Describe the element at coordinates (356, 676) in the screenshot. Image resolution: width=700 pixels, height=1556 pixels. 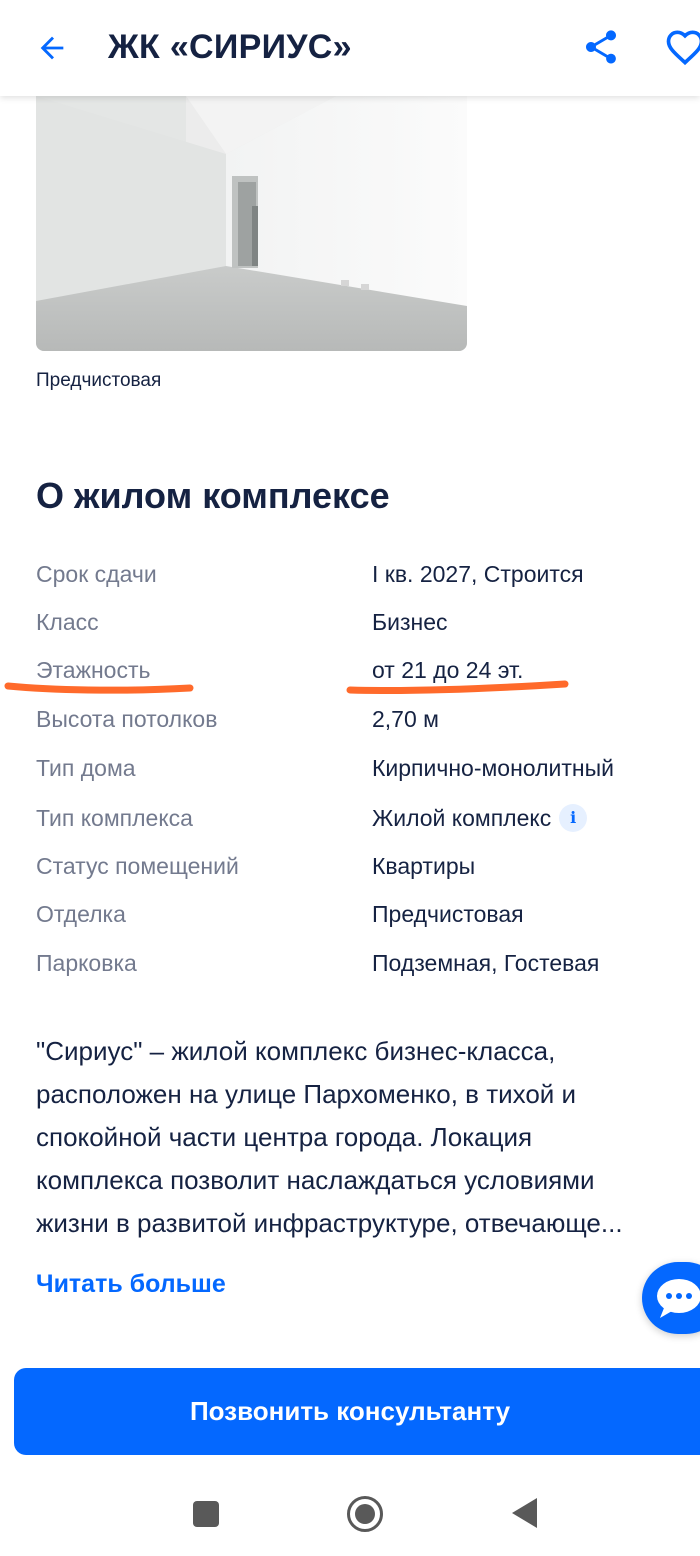
I see `spec-row-floors: Этажность от 21 до 24 эт.` at that location.